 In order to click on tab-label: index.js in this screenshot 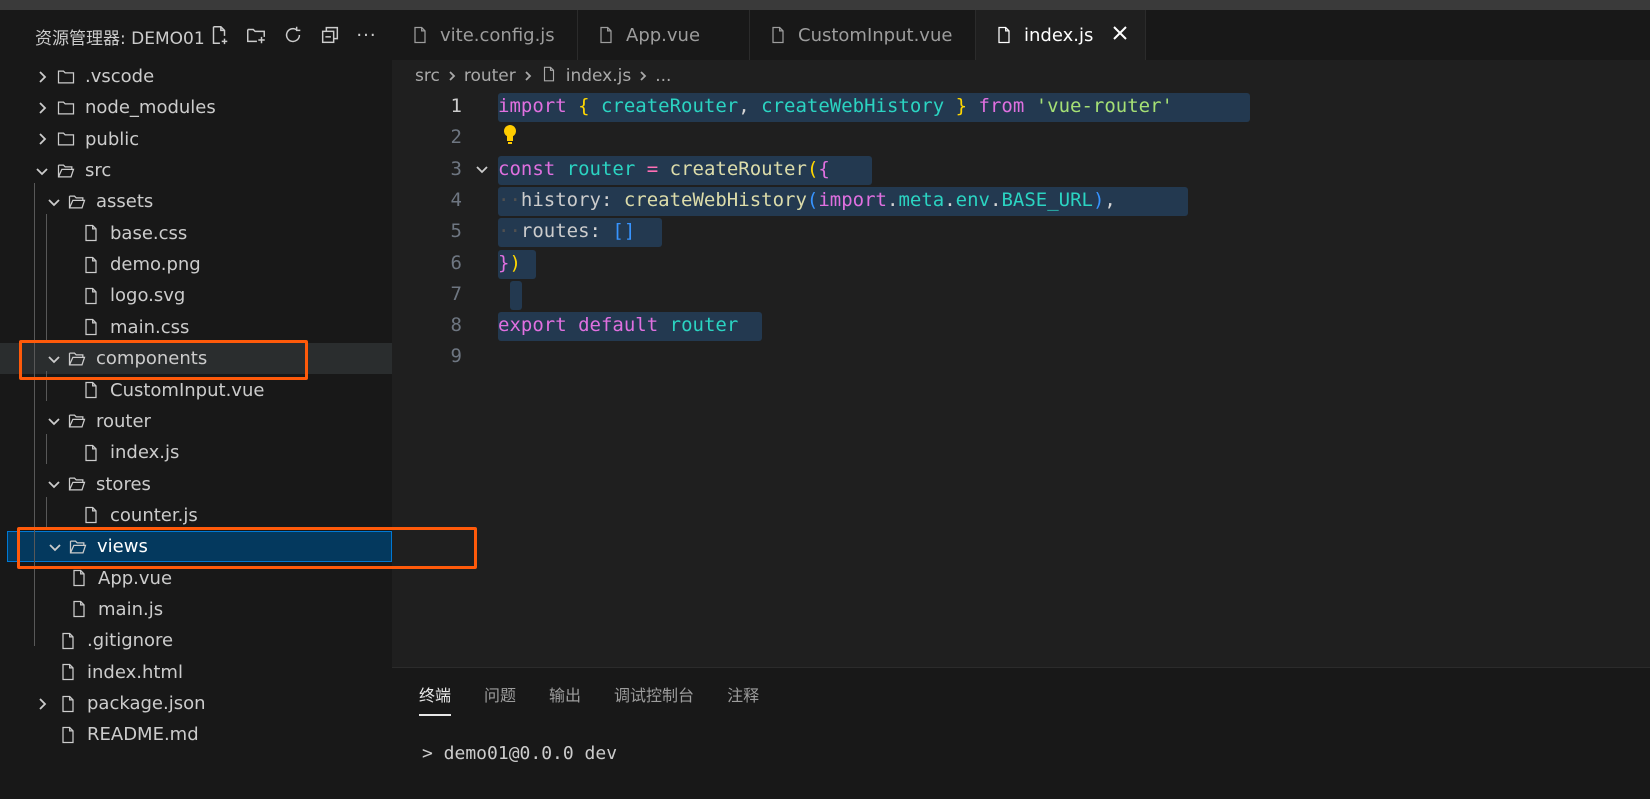, I will do `click(1059, 35)`.